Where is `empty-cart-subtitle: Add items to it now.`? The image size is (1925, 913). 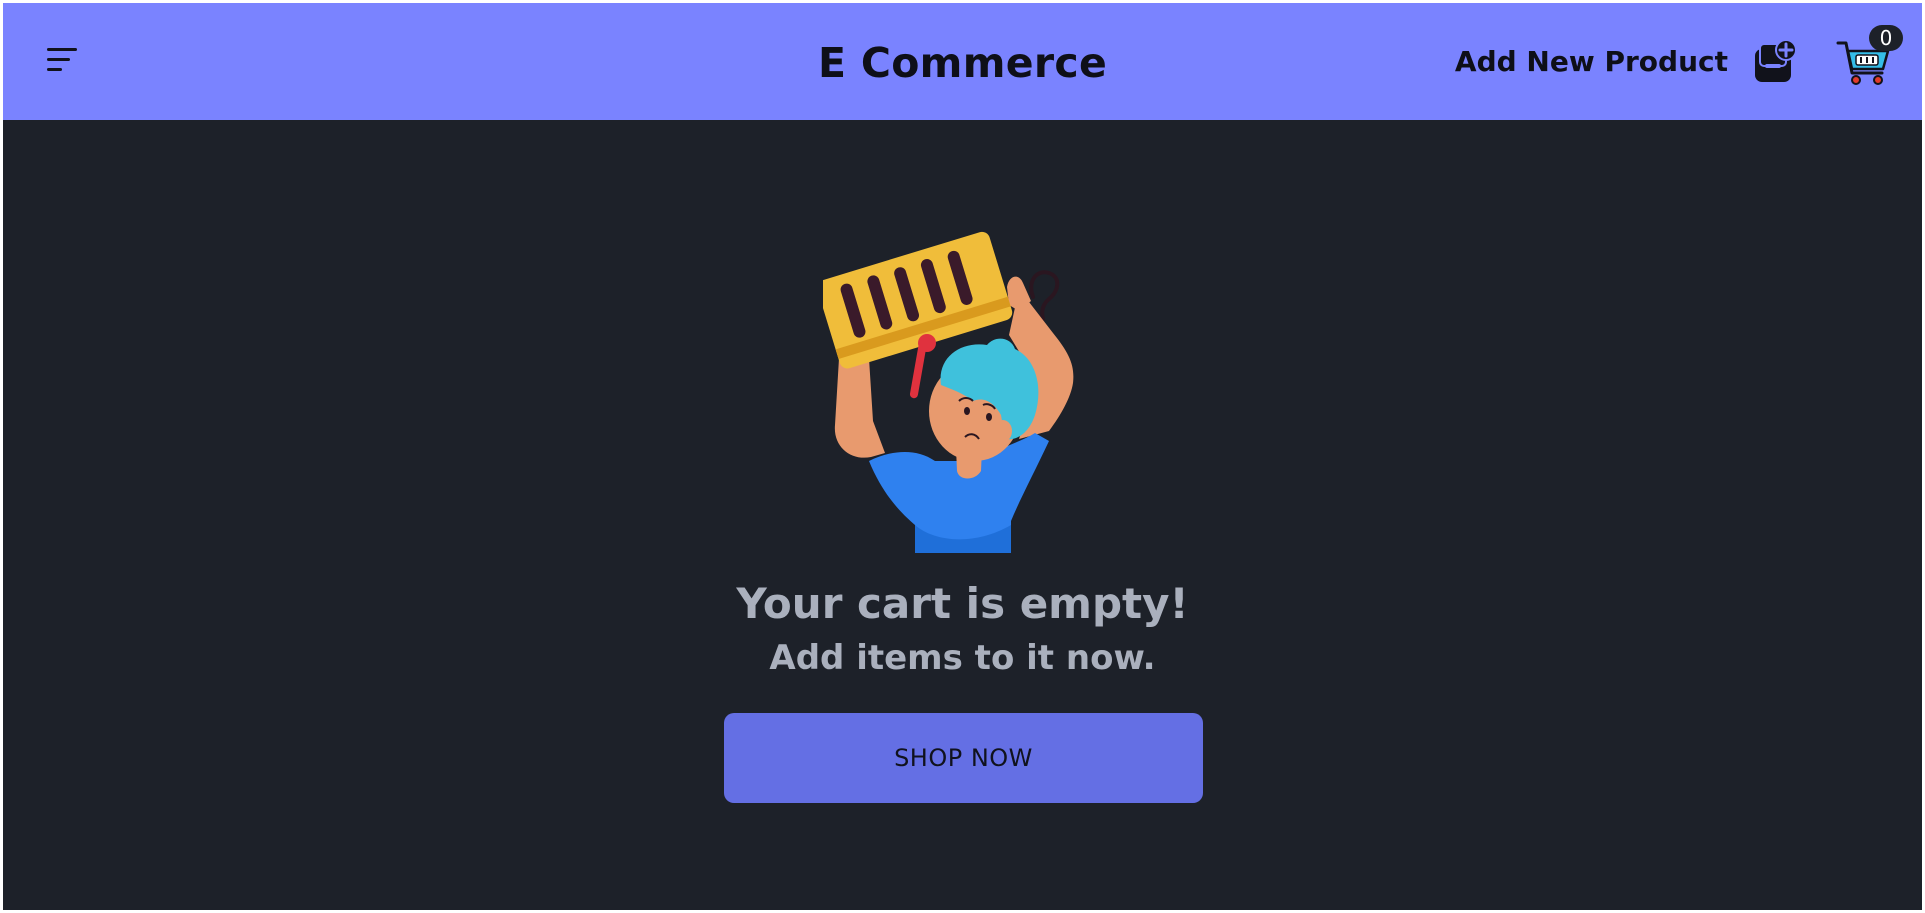
empty-cart-subtitle: Add items to it now. is located at coordinates (962, 658).